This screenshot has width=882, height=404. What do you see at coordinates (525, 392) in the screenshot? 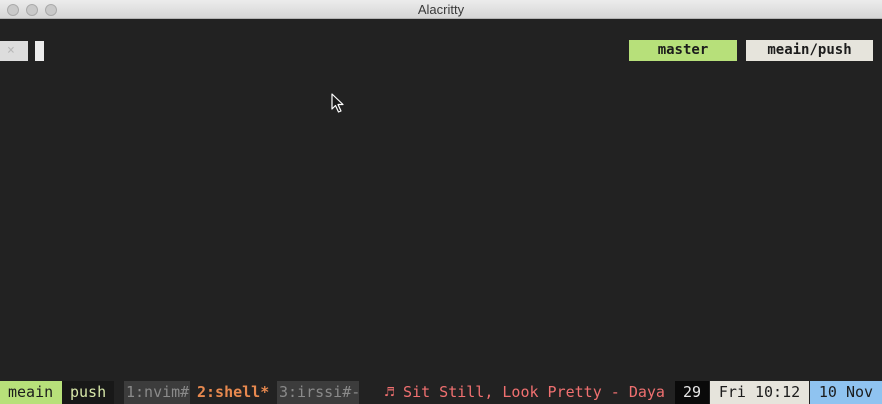
I see `now-playing-track: ♬ Sit Still, Look Pretty - Daya` at bounding box center [525, 392].